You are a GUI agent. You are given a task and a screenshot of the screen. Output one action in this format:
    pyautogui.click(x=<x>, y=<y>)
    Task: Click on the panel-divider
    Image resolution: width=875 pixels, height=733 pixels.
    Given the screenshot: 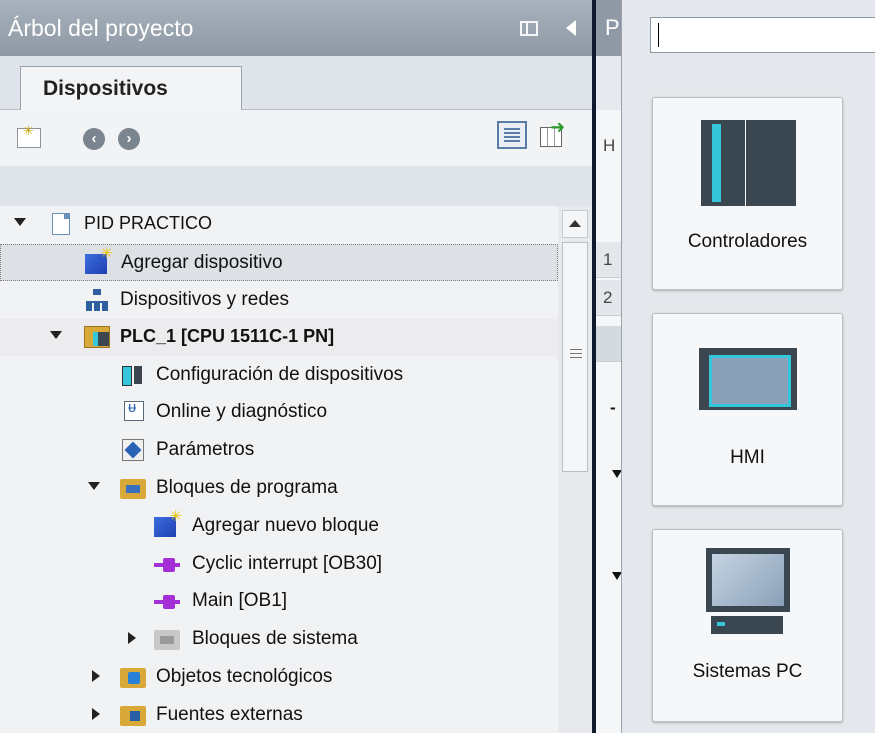 What is the action you would take?
    pyautogui.click(x=594, y=366)
    